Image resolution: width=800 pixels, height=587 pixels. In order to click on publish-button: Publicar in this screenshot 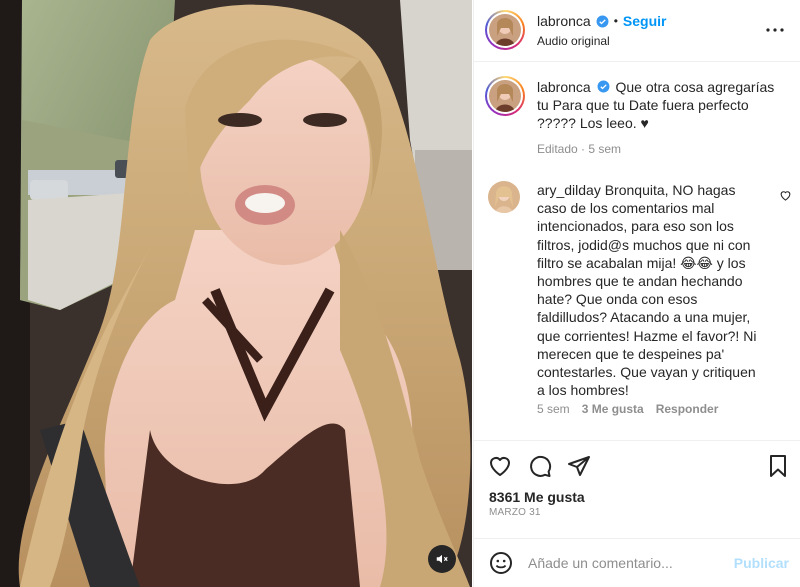, I will do `click(761, 563)`.